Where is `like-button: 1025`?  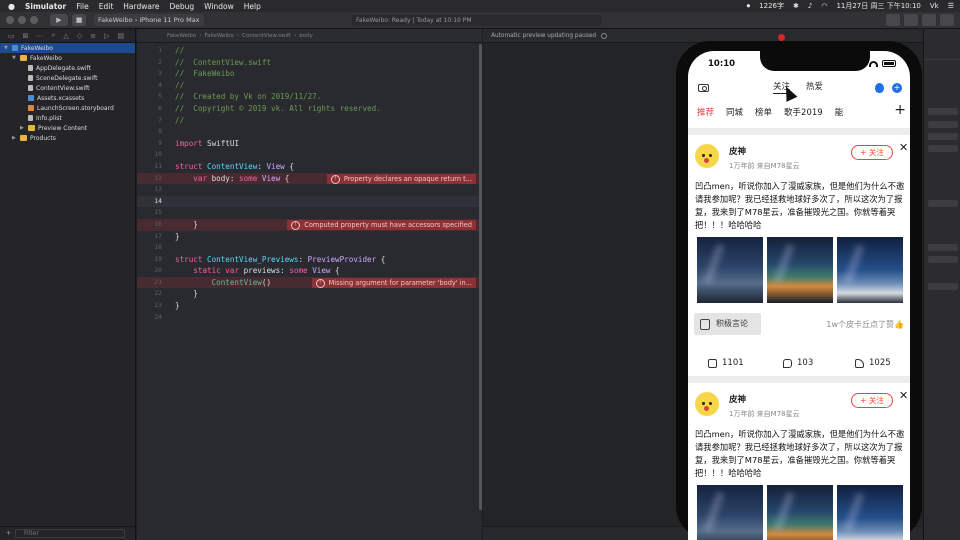
like-button: 1025 is located at coordinates (873, 363).